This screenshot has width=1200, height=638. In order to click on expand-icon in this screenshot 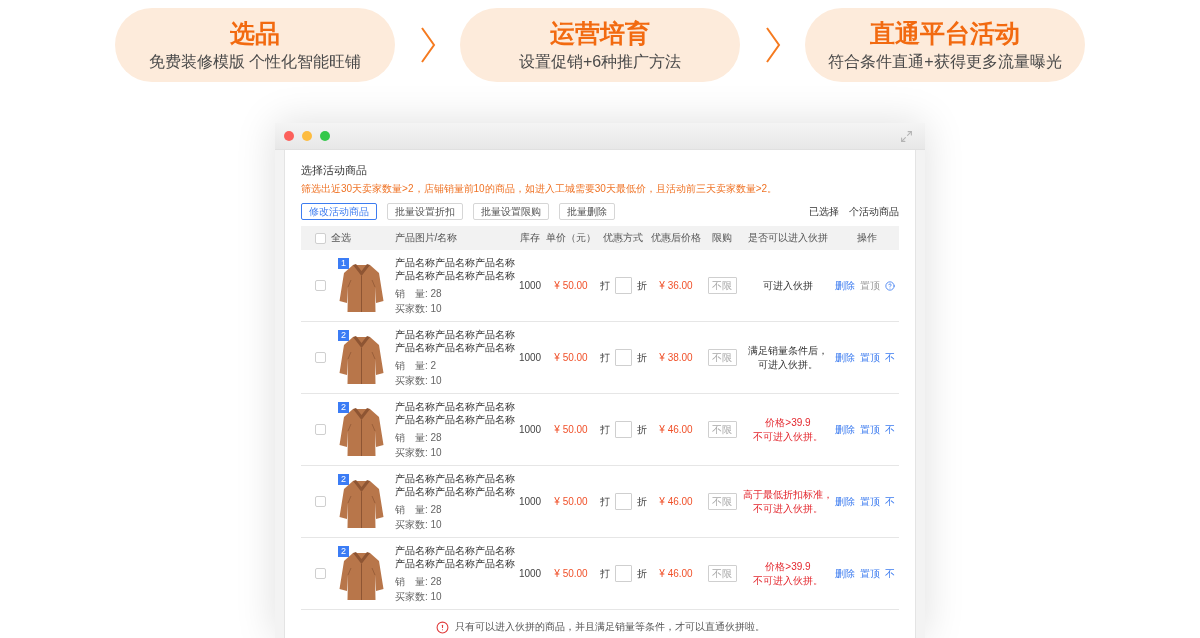, I will do `click(906, 136)`.